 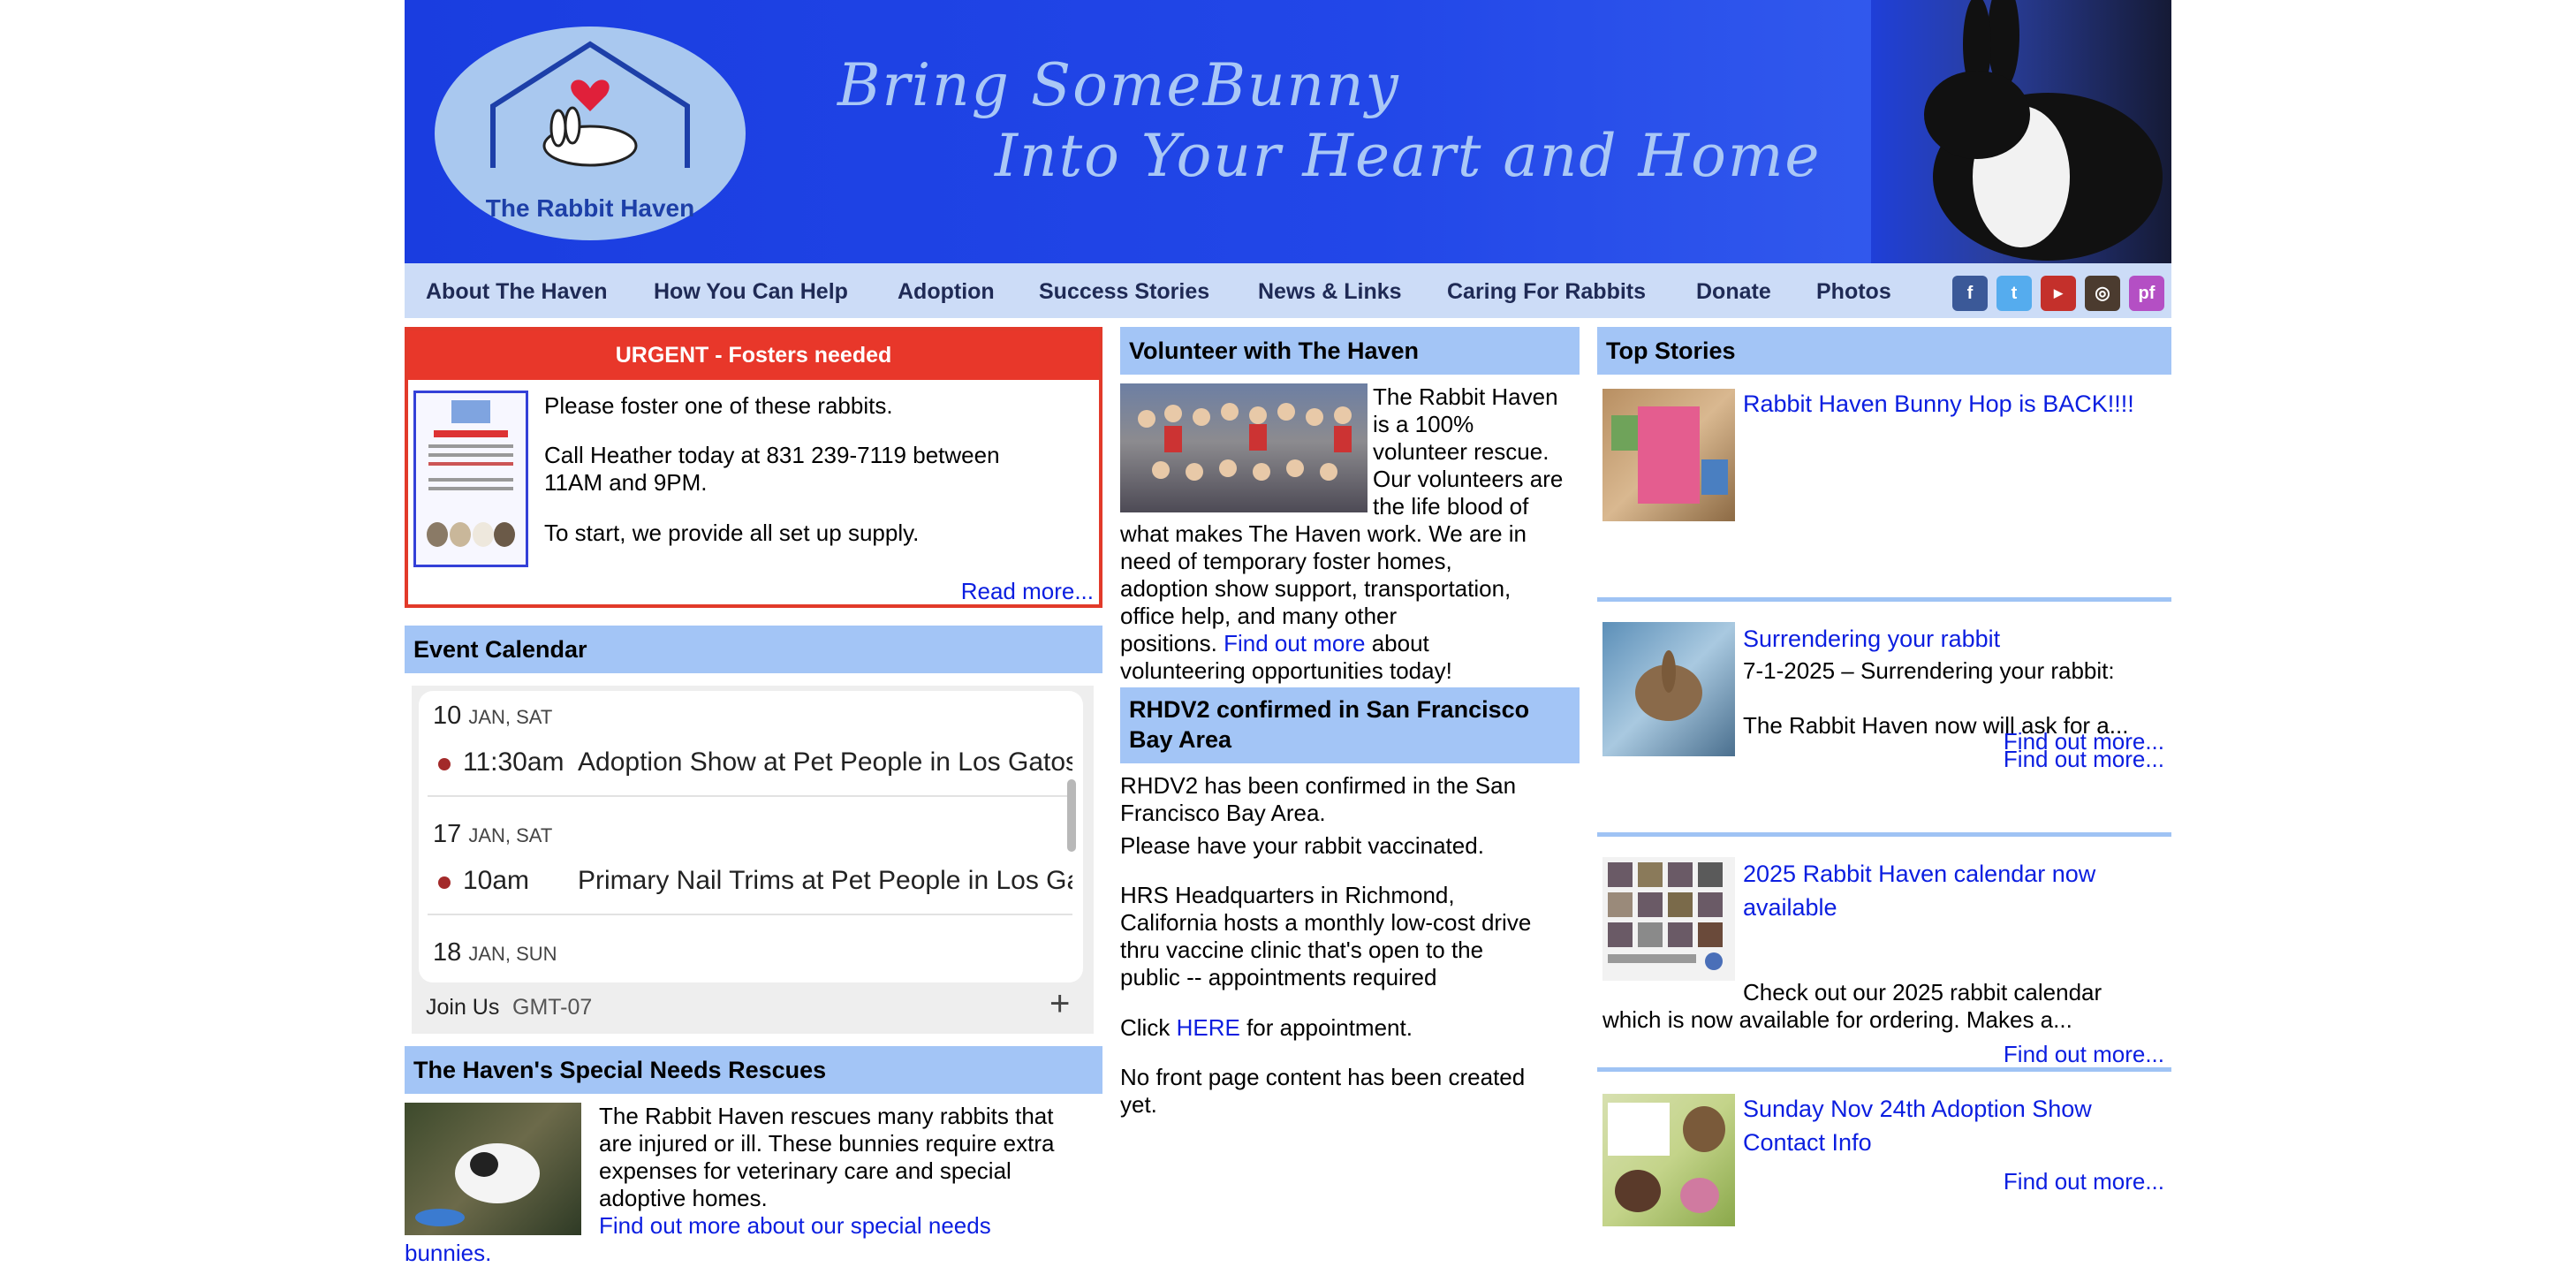 What do you see at coordinates (754, 1070) in the screenshot?
I see `special-needs-heading: The Haven's Special Needs Rescues` at bounding box center [754, 1070].